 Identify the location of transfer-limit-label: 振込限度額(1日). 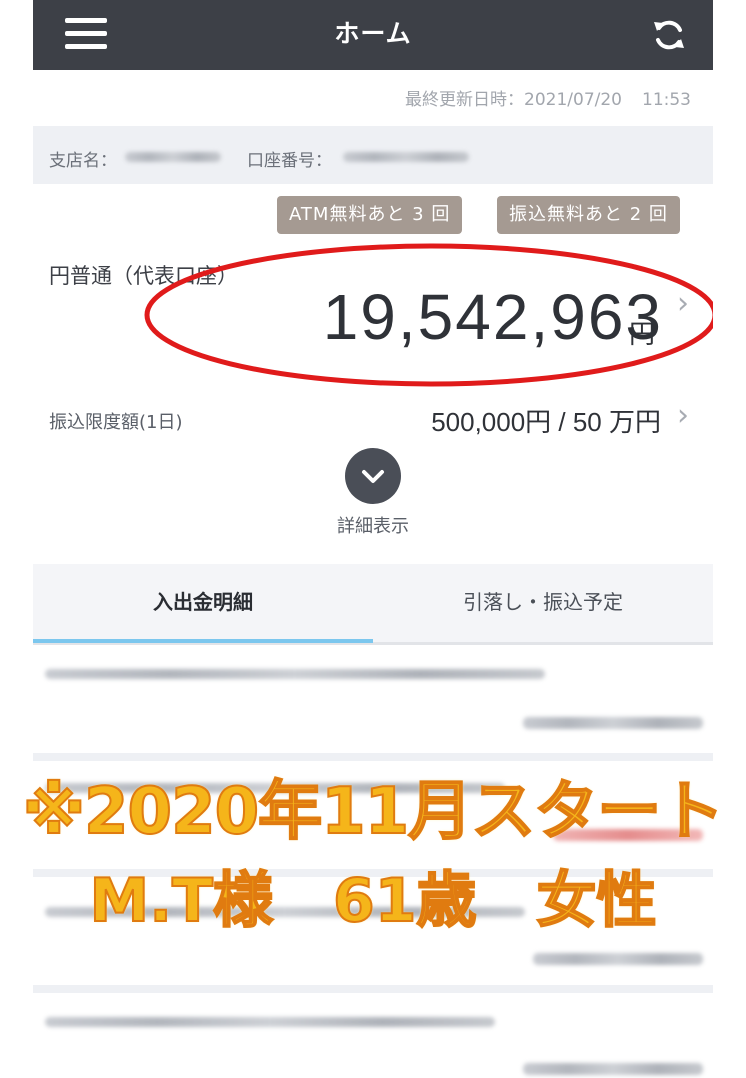
(116, 422).